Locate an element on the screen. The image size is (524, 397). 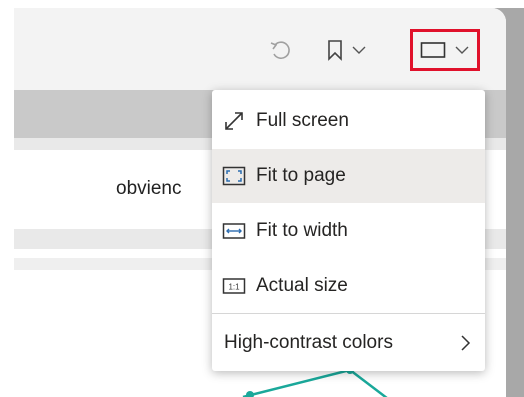
chevron-right-icon is located at coordinates (466, 343).